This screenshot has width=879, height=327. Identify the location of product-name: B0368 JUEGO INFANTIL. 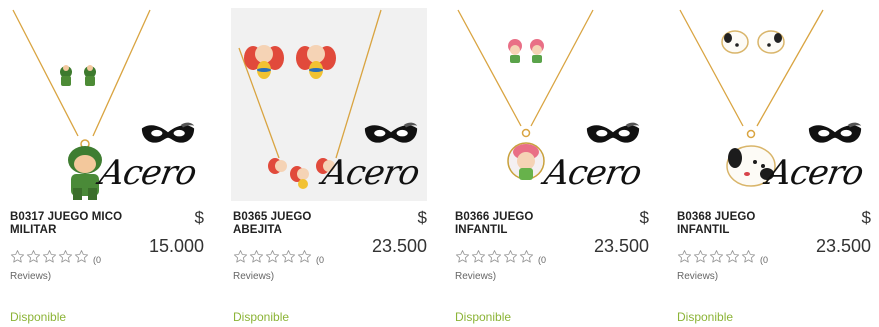
(738, 224).